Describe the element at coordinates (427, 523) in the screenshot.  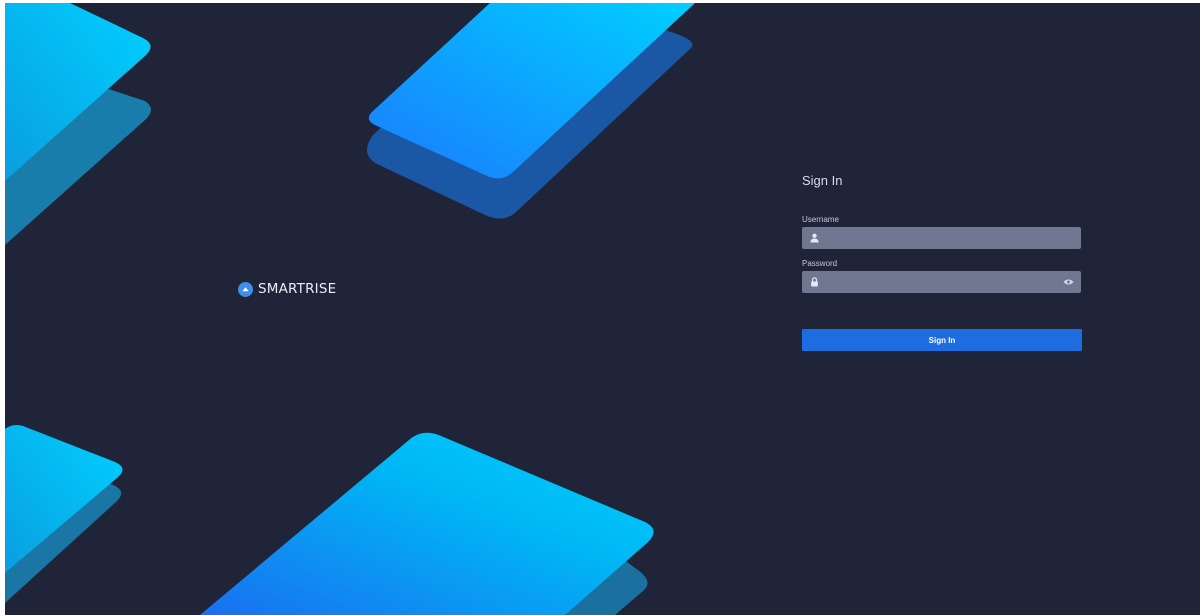
I see `shape-bottom-center` at that location.